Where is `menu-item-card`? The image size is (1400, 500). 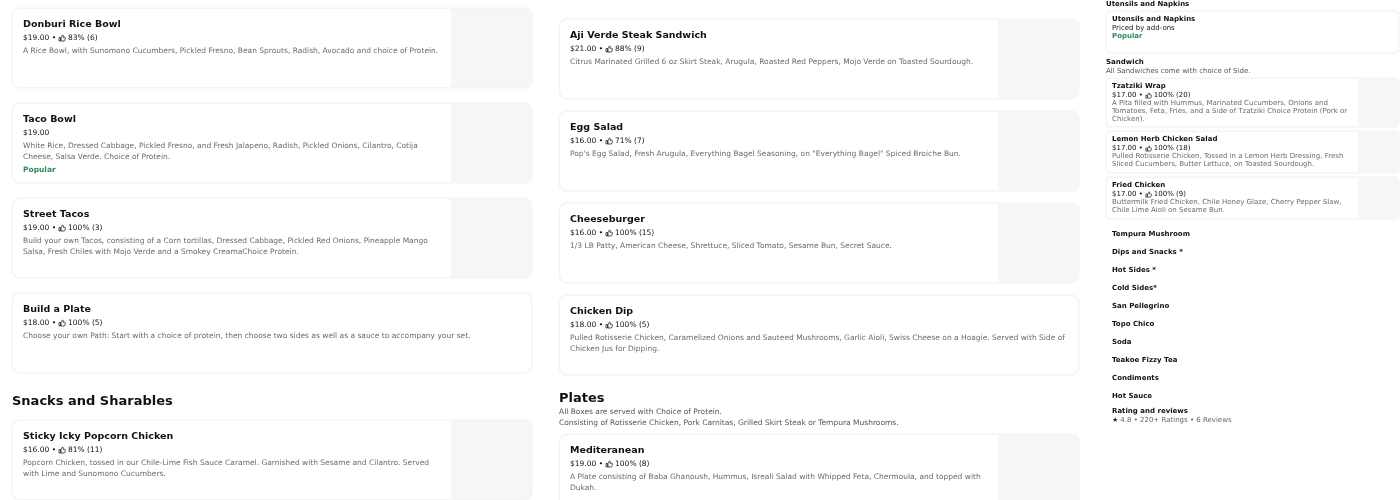
menu-item-card is located at coordinates (272, 238).